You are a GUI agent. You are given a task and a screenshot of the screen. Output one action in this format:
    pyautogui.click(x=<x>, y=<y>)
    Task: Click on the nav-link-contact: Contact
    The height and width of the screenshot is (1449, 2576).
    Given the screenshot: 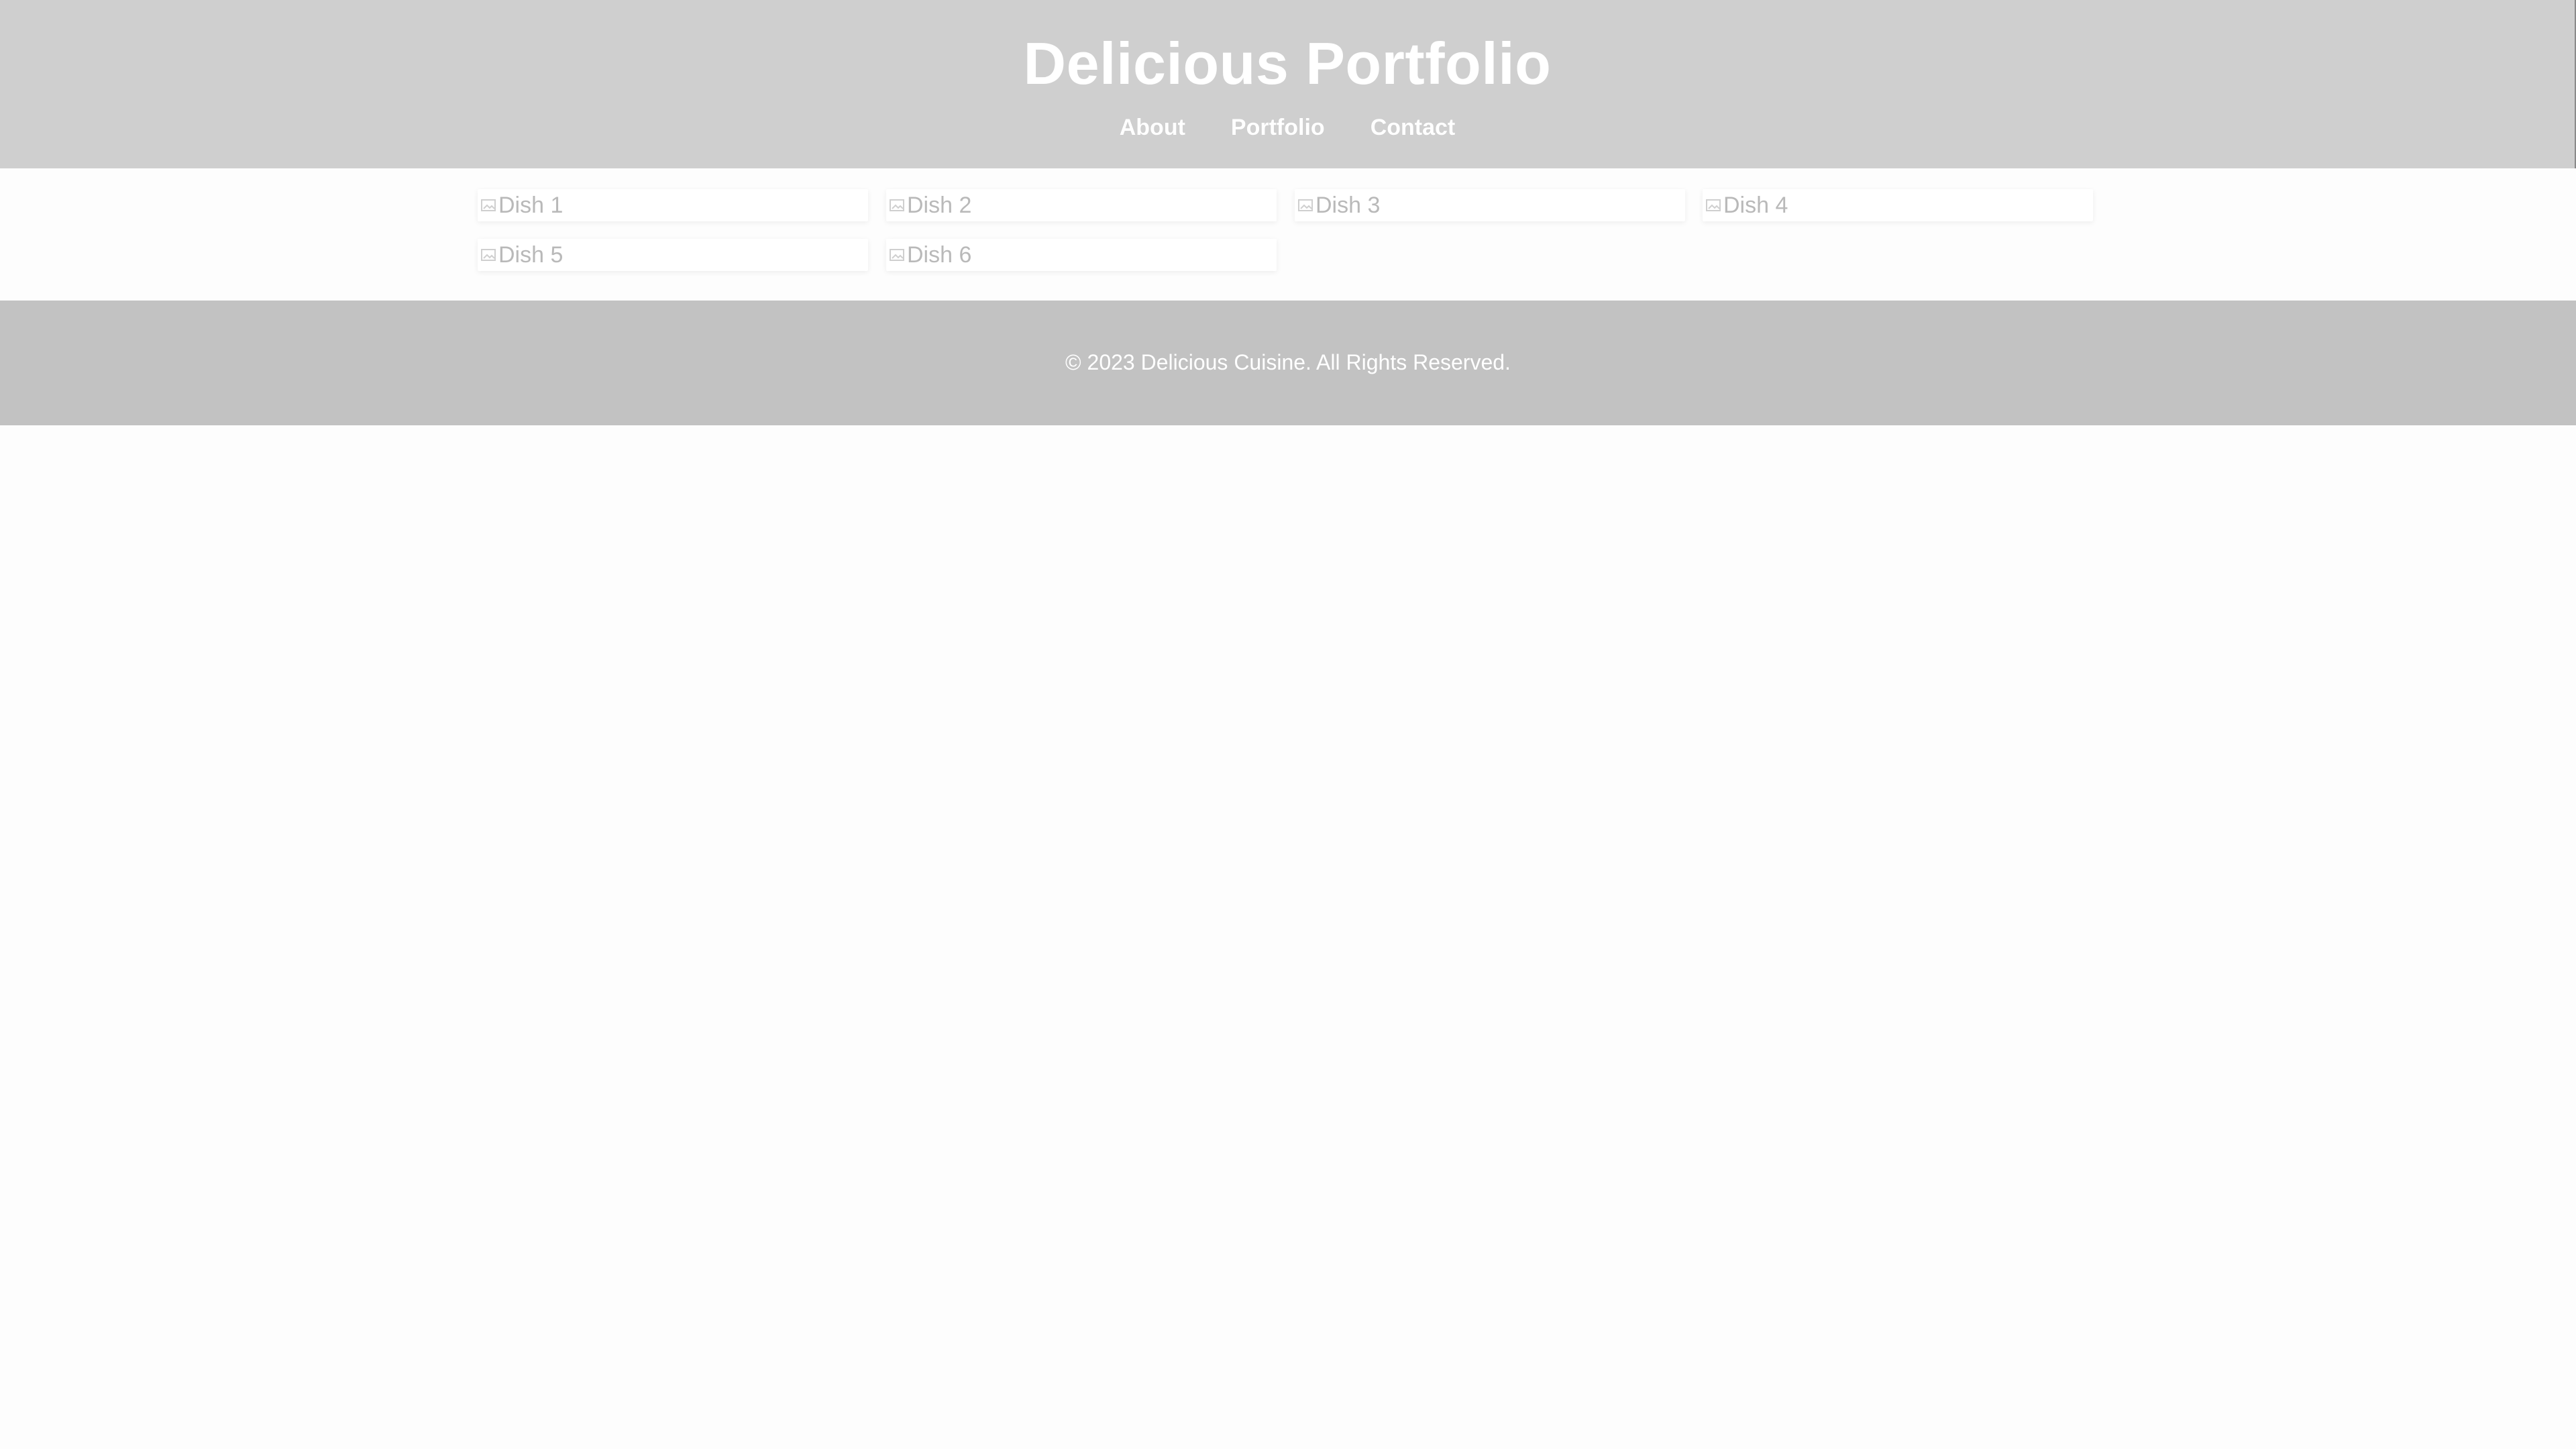 What is the action you would take?
    pyautogui.click(x=1413, y=127)
    